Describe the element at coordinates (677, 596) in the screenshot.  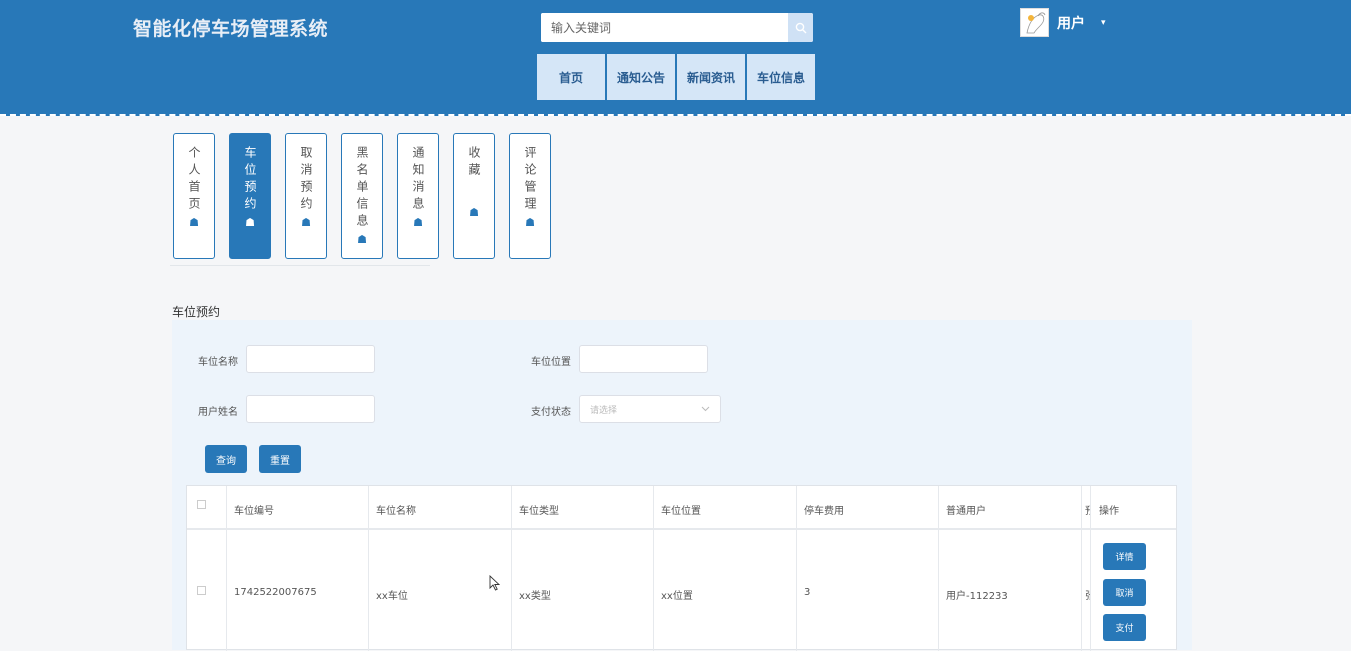
I see `cell-location: xx位置` at that location.